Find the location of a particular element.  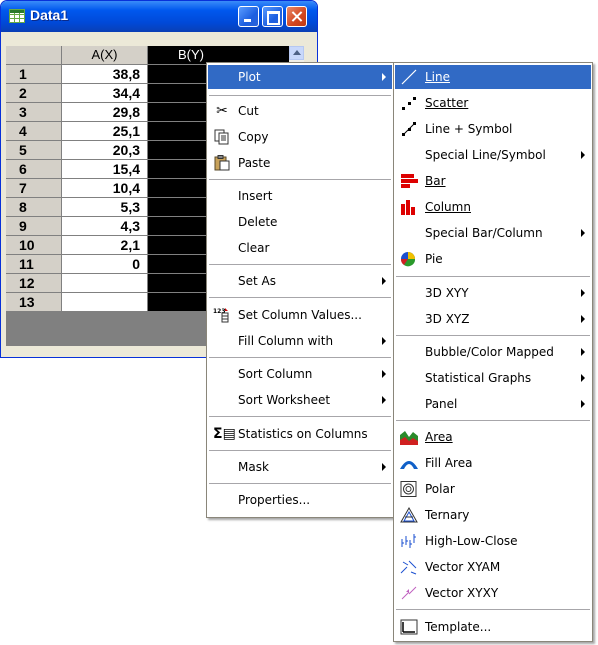

row-header: 11 is located at coordinates (34, 264).